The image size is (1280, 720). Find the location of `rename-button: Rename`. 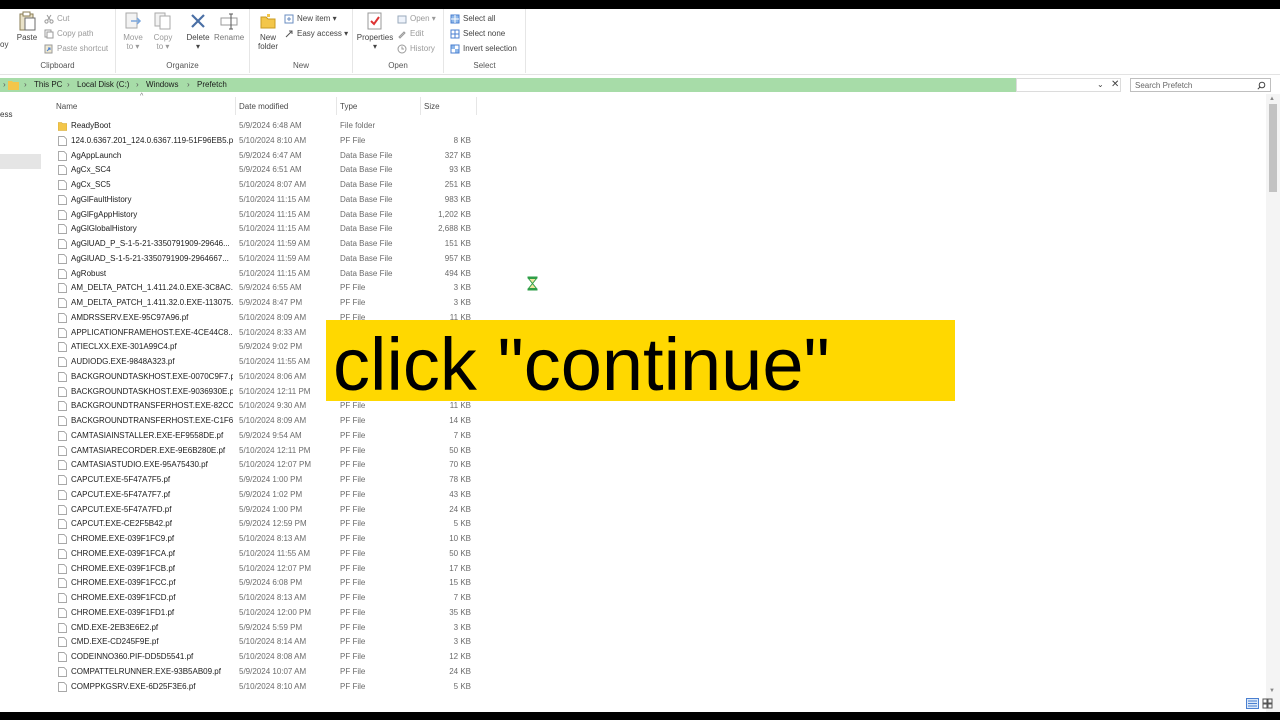

rename-button: Rename is located at coordinates (229, 26).